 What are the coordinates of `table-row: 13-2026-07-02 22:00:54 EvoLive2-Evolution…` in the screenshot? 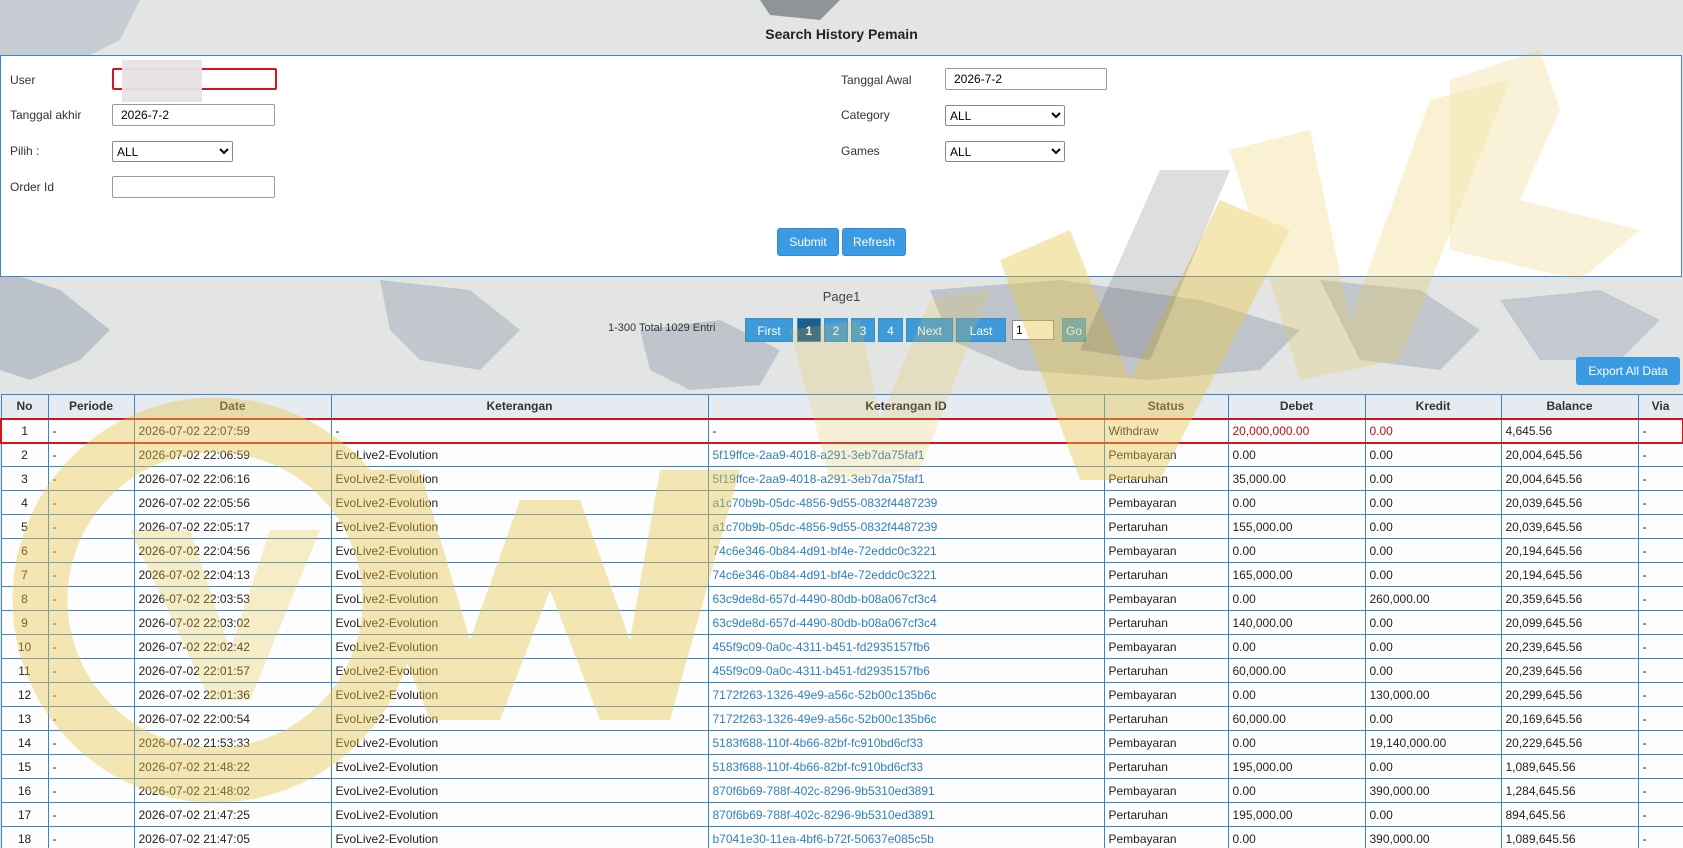 It's located at (841, 718).